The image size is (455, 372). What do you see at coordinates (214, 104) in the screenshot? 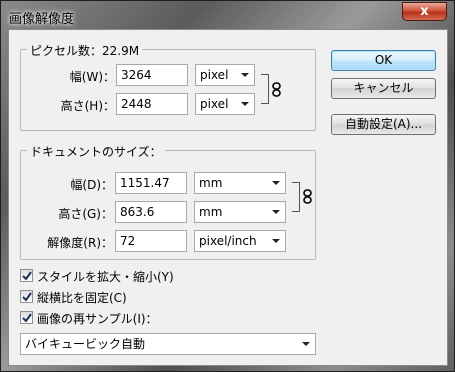
I see `pixel-height-unit: pixel` at bounding box center [214, 104].